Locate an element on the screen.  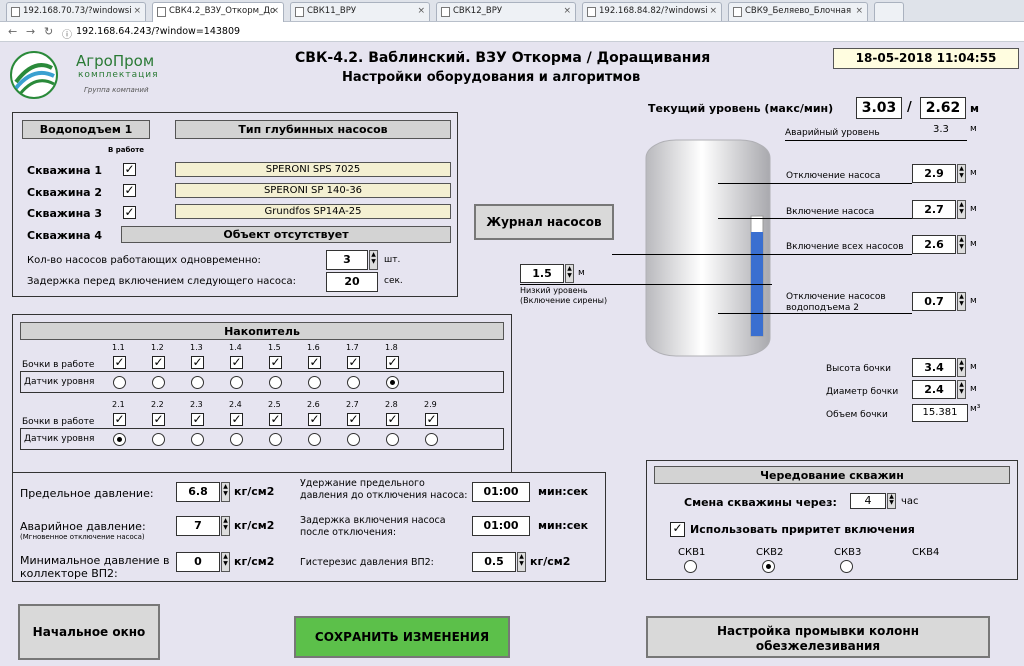
well-1-pump: SPERONI SPS 7025 is located at coordinates (313, 169).